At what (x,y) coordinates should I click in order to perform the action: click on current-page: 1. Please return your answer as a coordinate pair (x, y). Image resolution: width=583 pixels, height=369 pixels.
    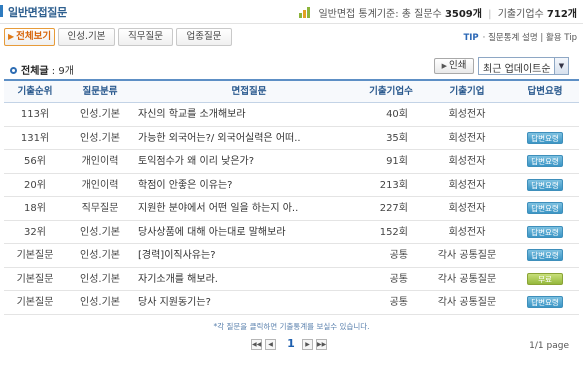
    Looking at the image, I should click on (291, 343).